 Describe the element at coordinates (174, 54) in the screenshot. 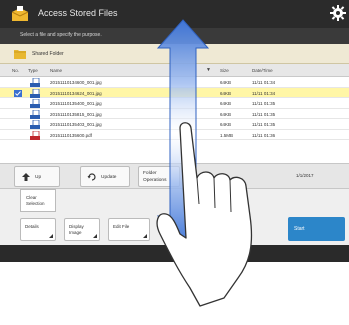

I see `folder-path-bar: Shared Folder` at that location.